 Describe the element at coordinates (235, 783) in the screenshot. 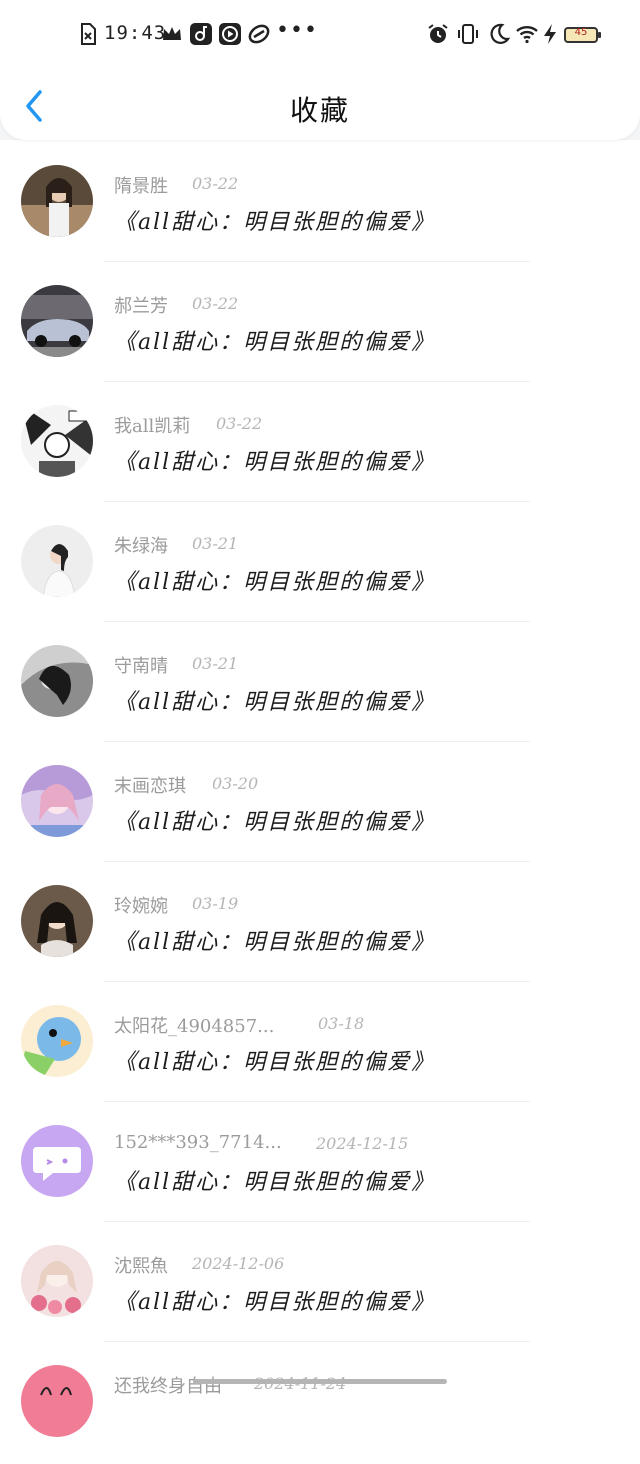

I see `collect-date: 03-20` at that location.